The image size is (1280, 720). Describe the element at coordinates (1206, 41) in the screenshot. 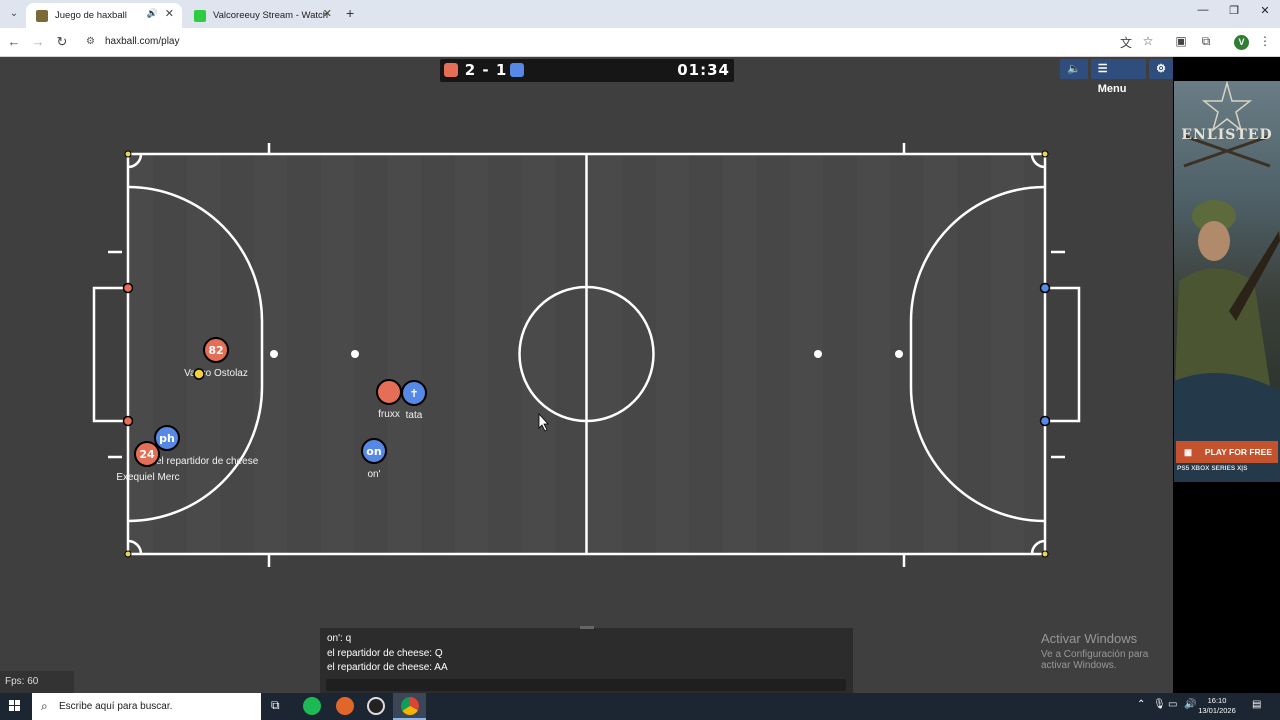

I see `extensions-icon: ⧉` at that location.